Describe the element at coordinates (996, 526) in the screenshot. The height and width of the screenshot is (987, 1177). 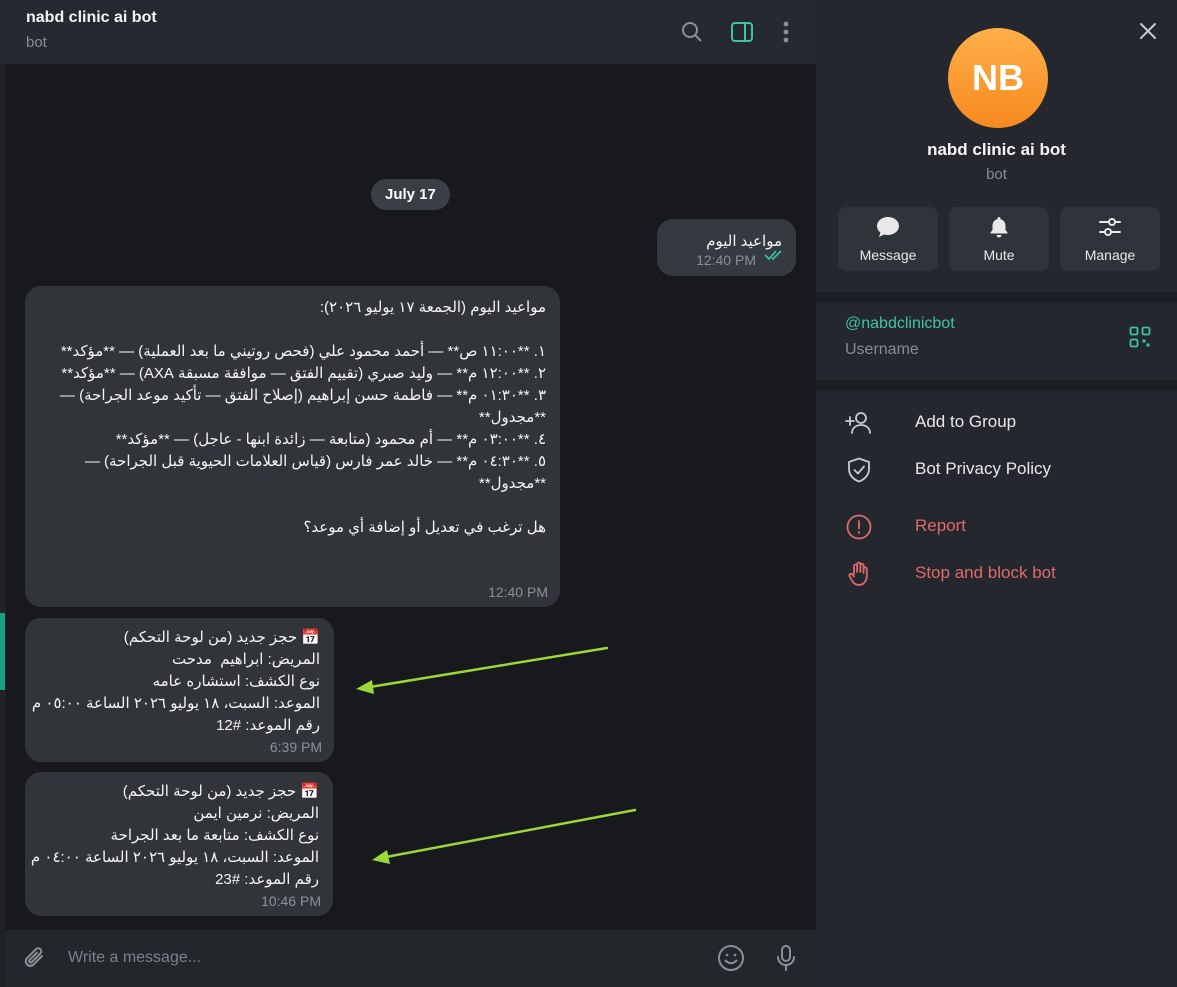
I see `report-item: Report` at that location.